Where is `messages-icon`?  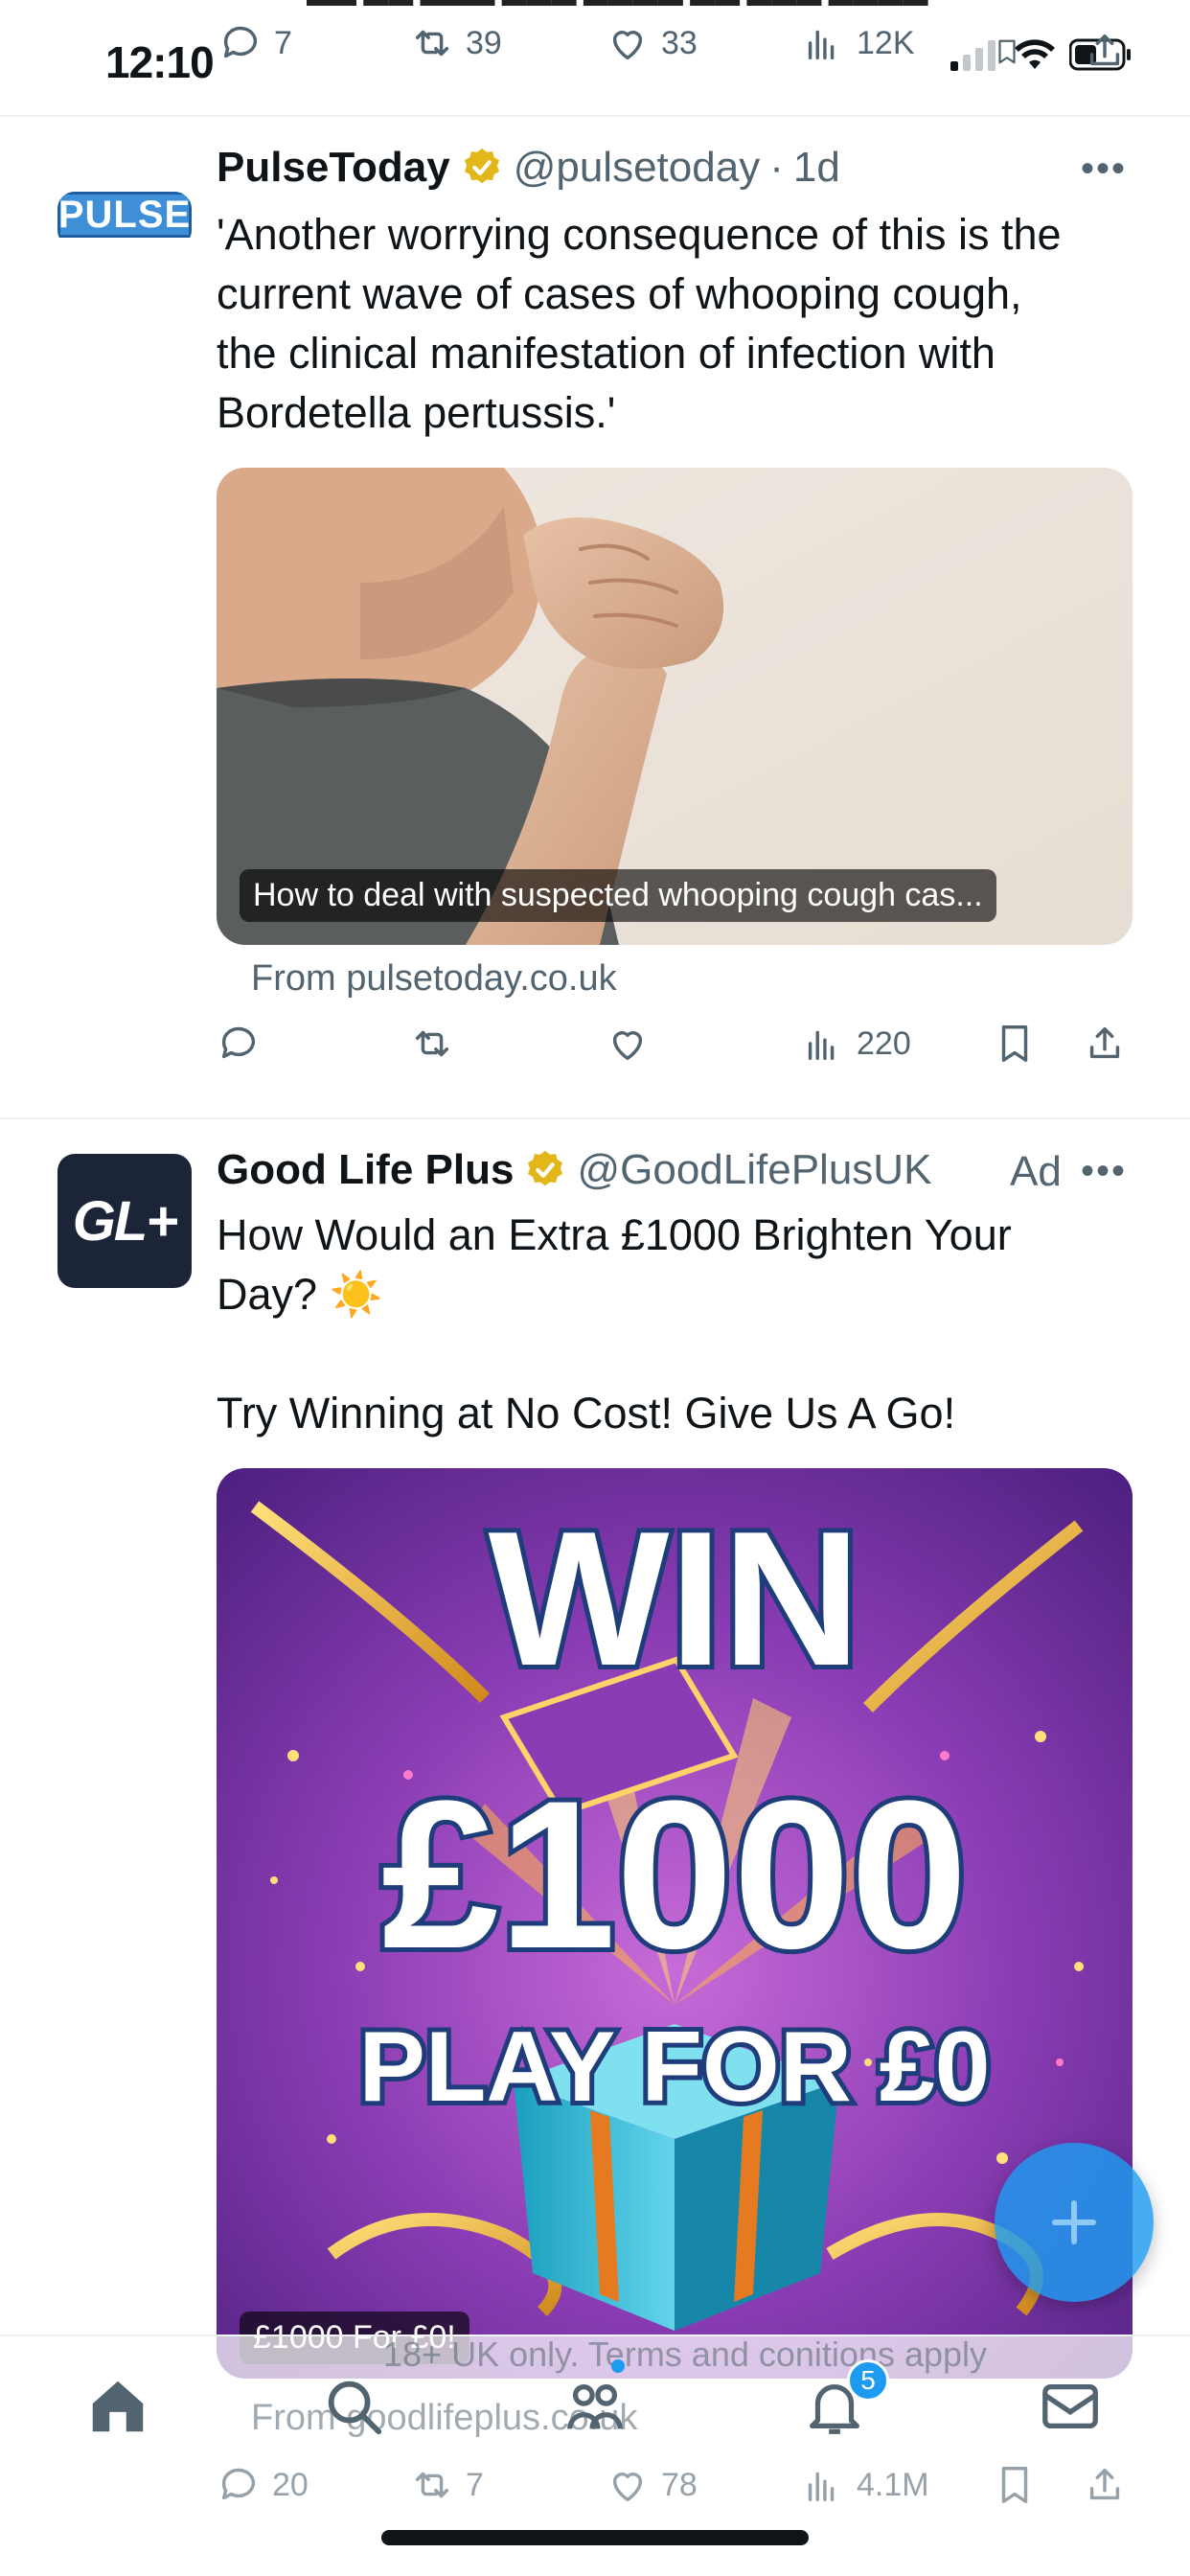
messages-icon is located at coordinates (1070, 2406).